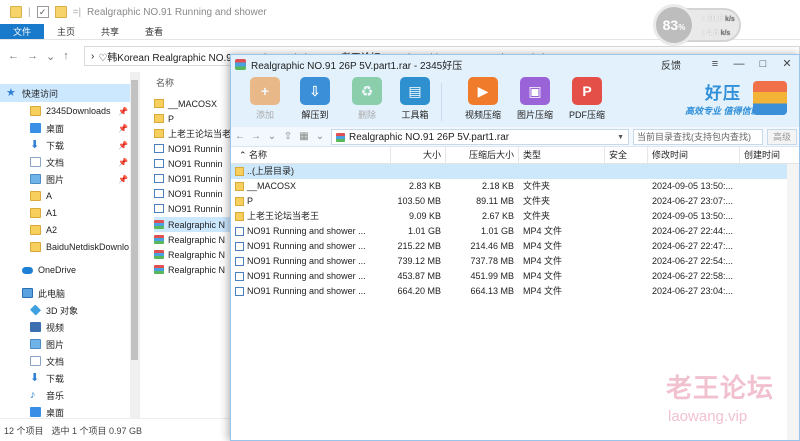 Image resolution: width=800 pixels, height=441 pixels. I want to click on table-row-parent-directory: ..(上层目录), so click(515, 171).